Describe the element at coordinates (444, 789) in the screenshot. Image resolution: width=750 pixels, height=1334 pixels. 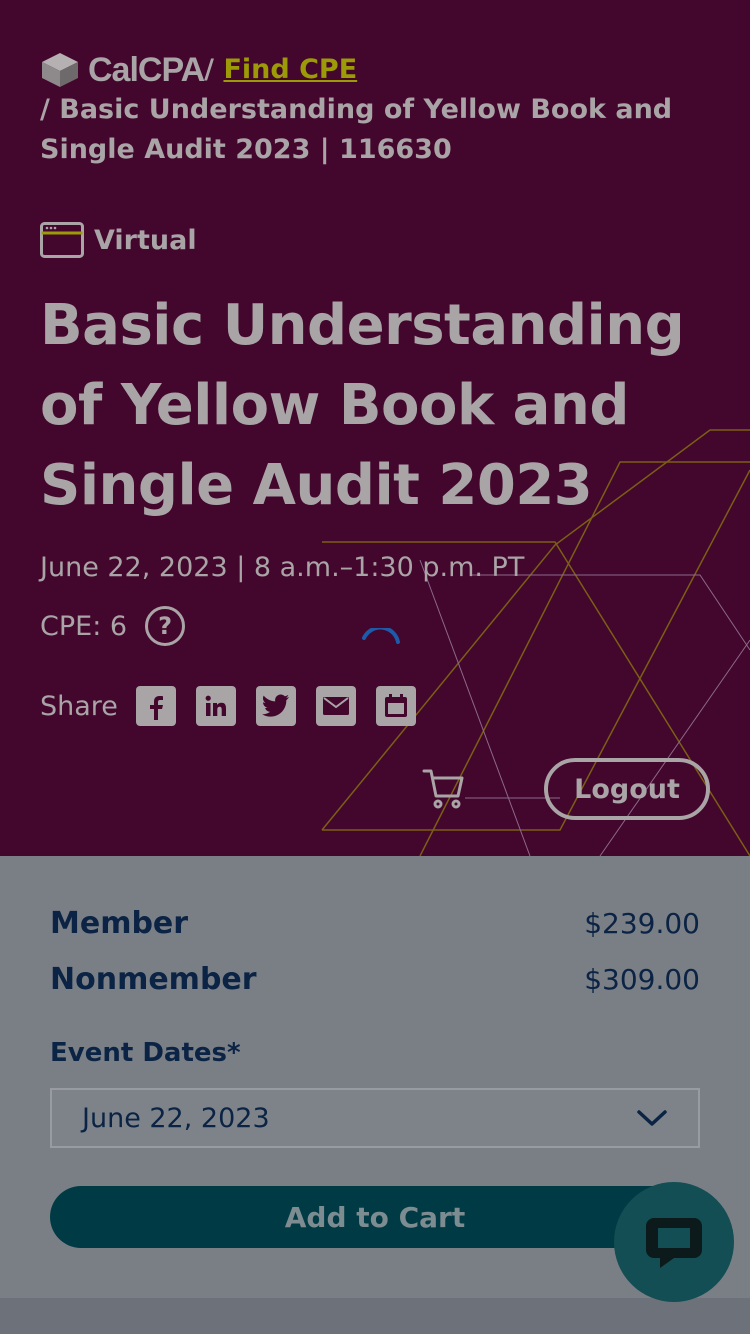
I see `cart-icon` at that location.